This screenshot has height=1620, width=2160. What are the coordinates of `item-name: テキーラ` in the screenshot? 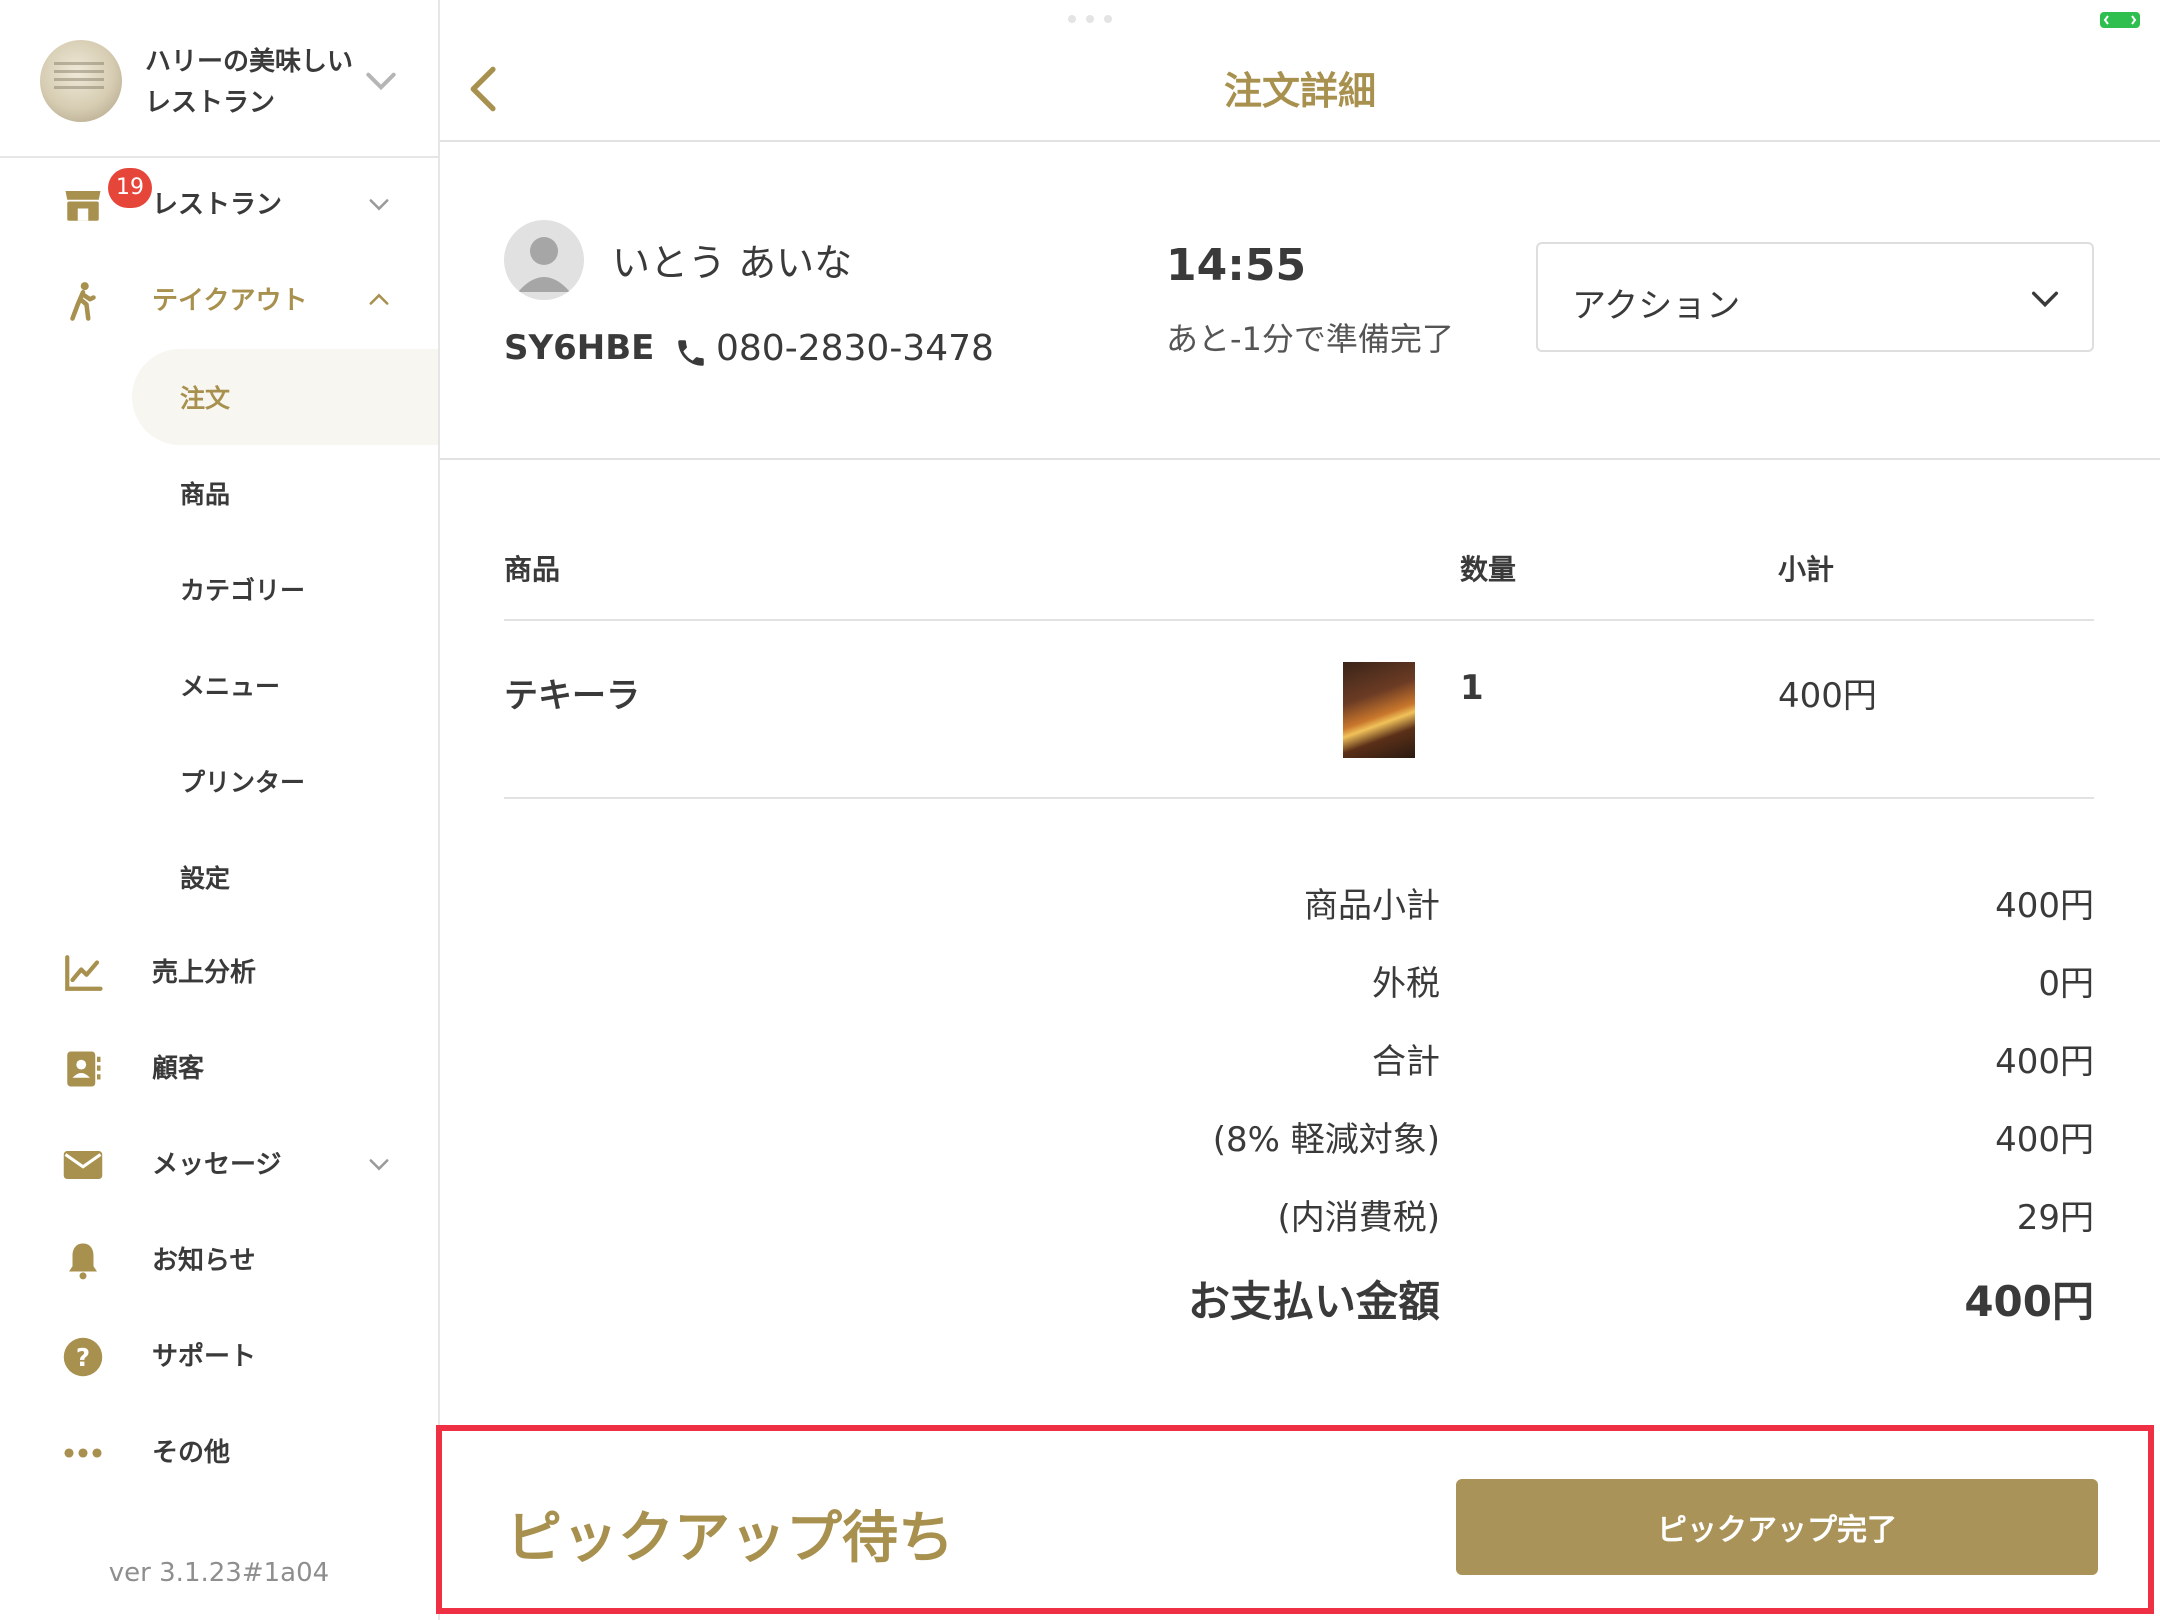 It's located at (572, 696).